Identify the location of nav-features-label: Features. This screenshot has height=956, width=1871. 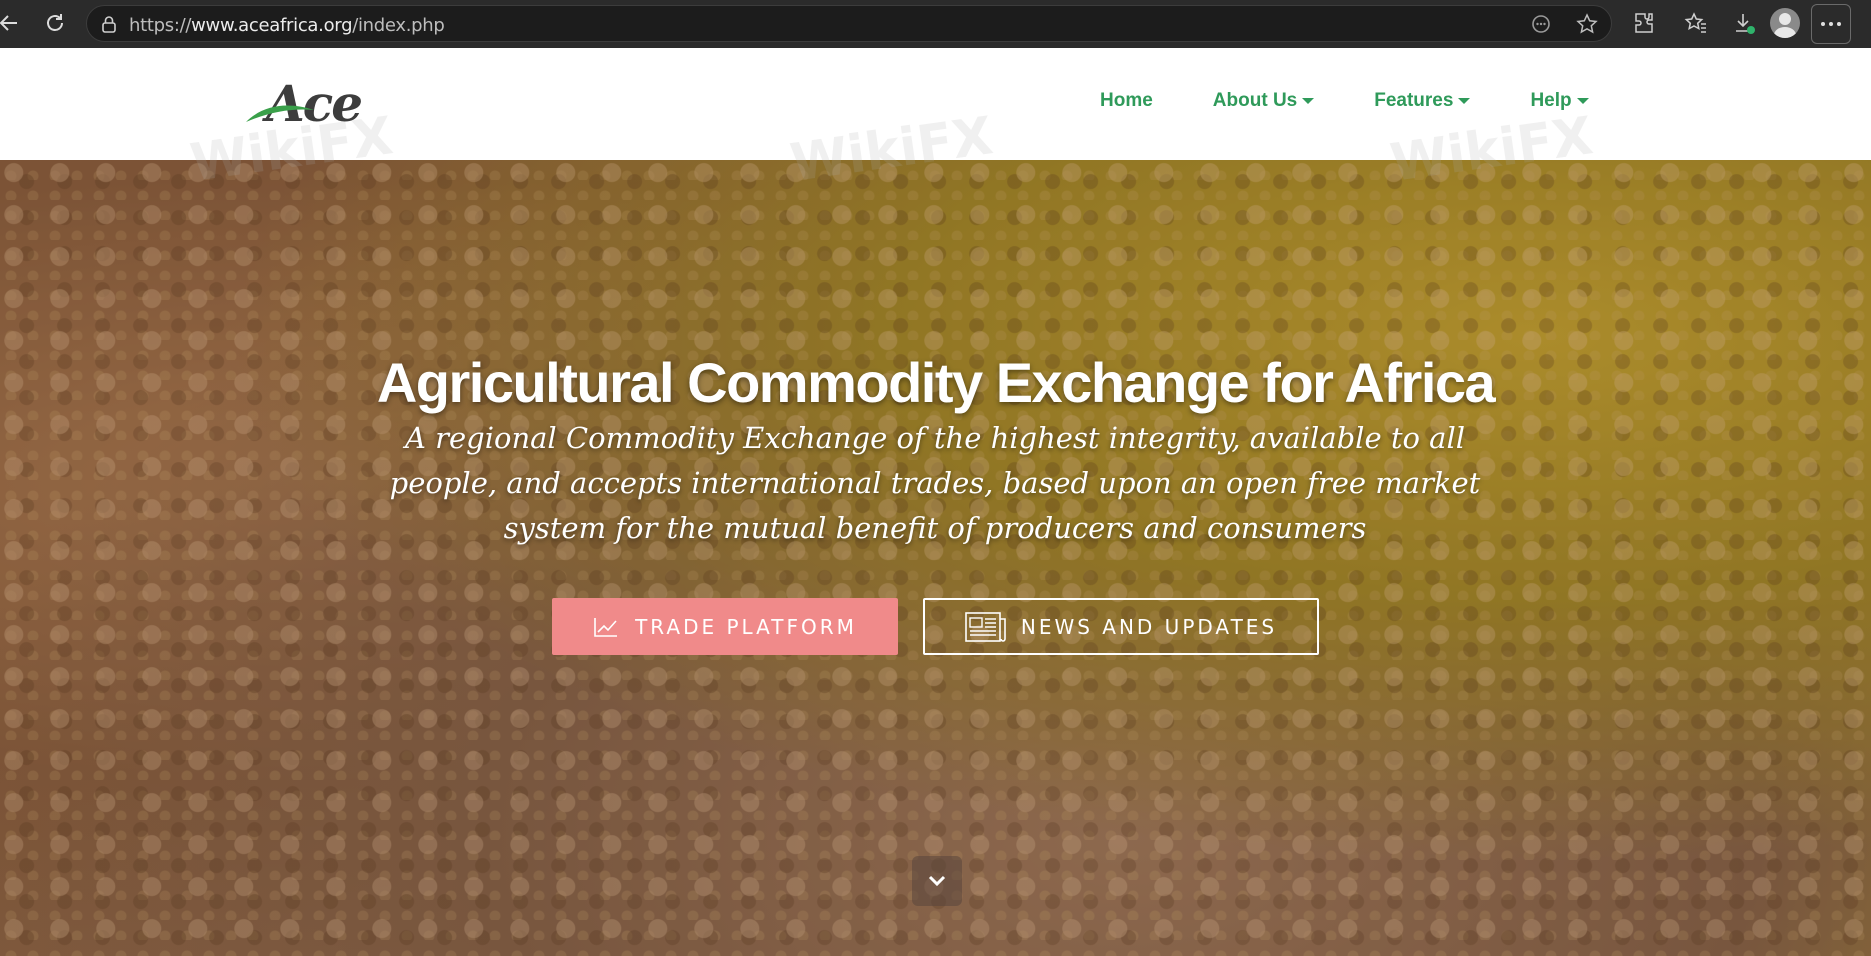
(1414, 100).